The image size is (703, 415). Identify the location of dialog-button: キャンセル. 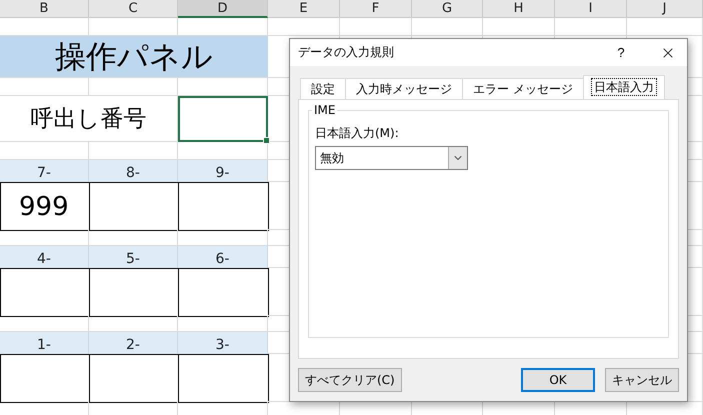
(642, 380).